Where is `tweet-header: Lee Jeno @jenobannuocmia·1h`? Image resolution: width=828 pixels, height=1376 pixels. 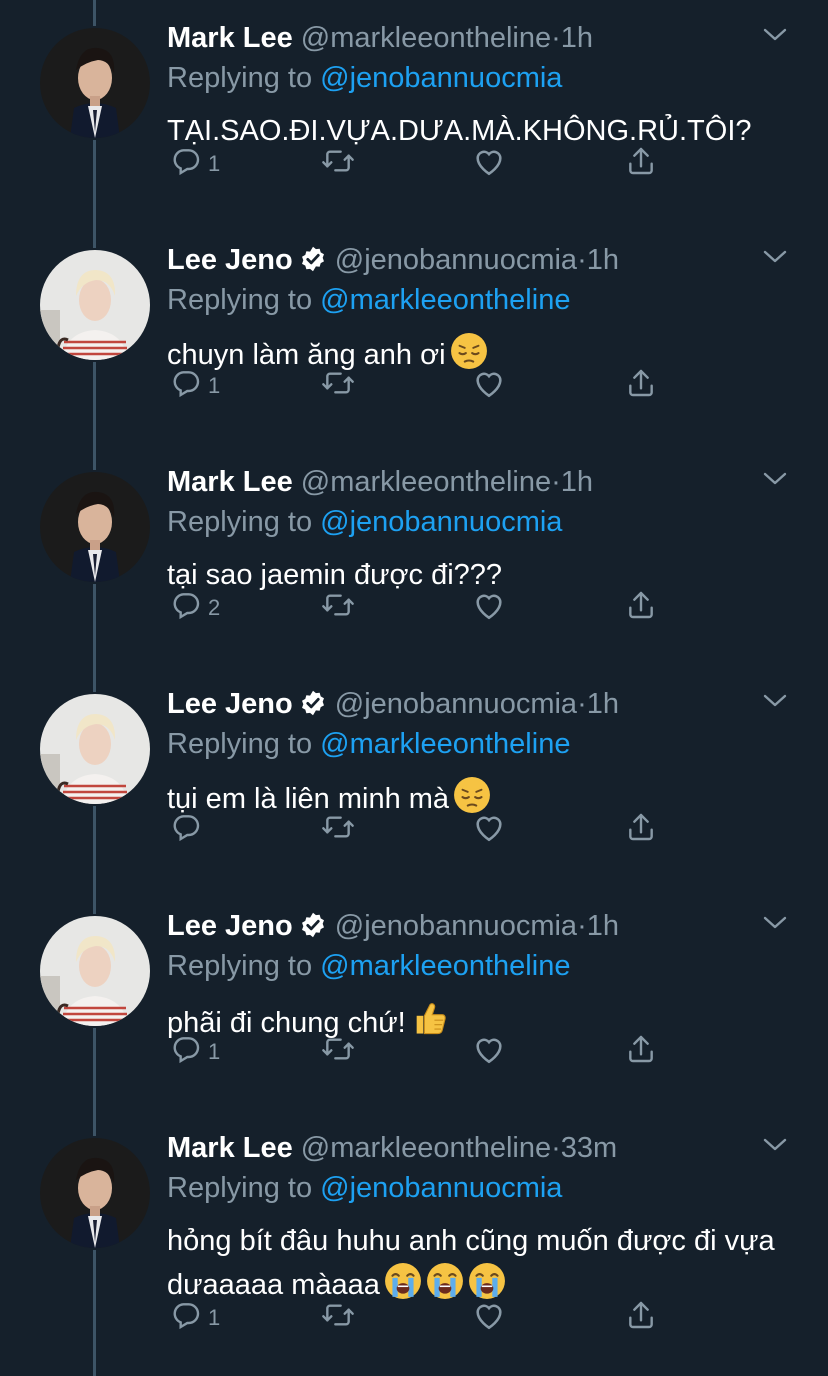 tweet-header: Lee Jeno @jenobannuocmia·1h is located at coordinates (393, 708).